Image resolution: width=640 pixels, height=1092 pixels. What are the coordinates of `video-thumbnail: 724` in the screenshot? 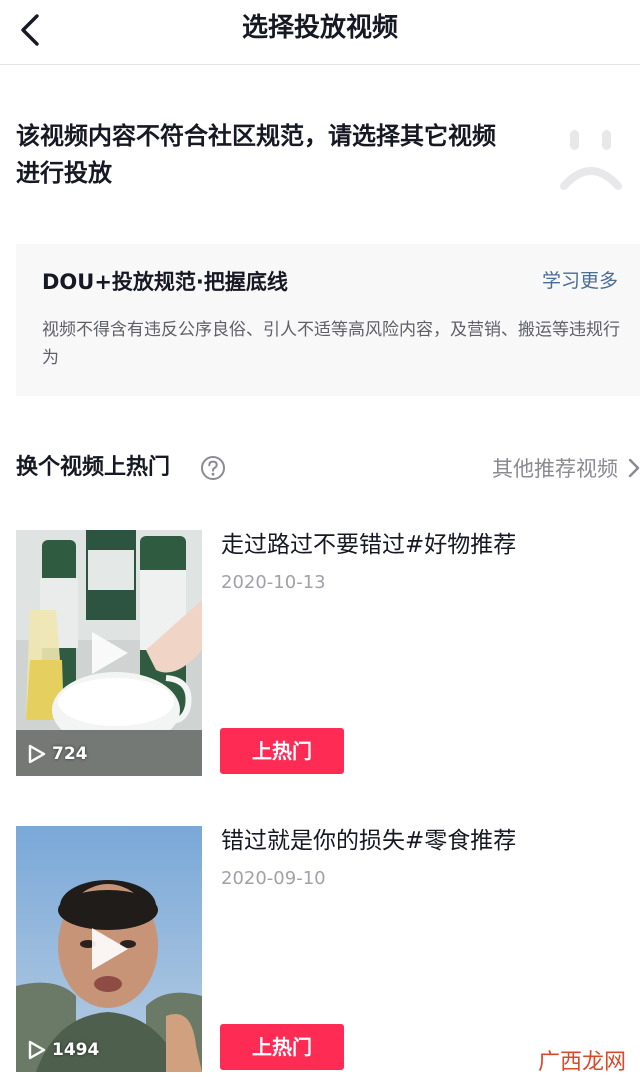 It's located at (109, 653).